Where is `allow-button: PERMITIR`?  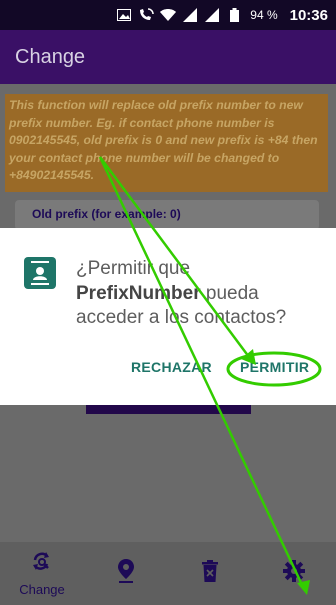 allow-button: PERMITIR is located at coordinates (274, 367).